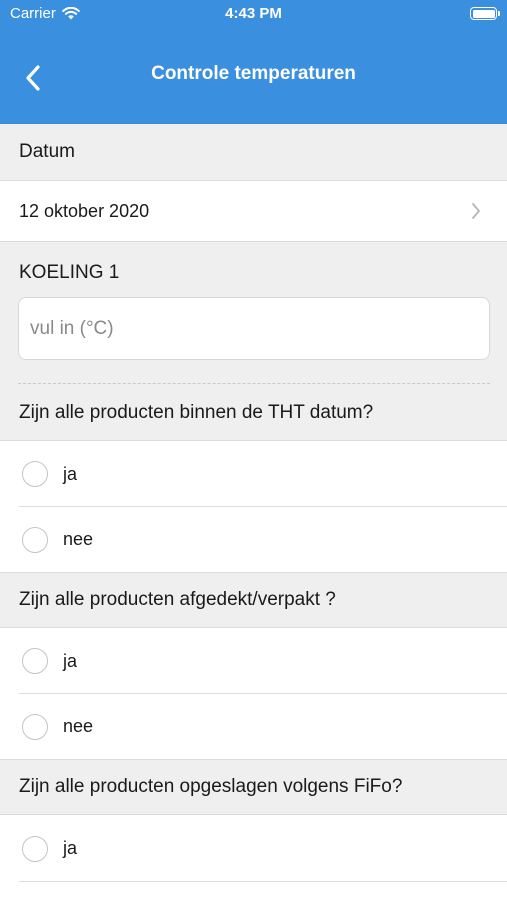 The width and height of the screenshot is (507, 900). I want to click on date-picker-row: 12 oktober 2020, so click(253, 211).